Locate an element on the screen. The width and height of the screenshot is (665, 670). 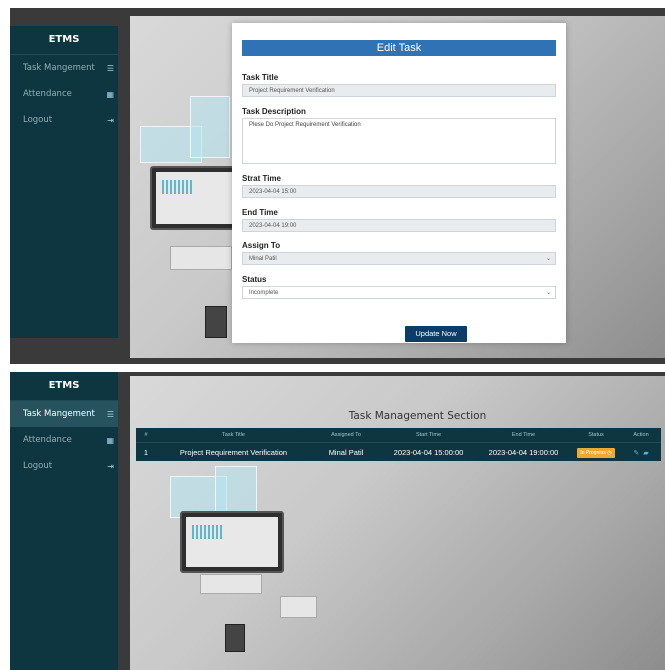
status-value: Incomplete is located at coordinates (264, 293).